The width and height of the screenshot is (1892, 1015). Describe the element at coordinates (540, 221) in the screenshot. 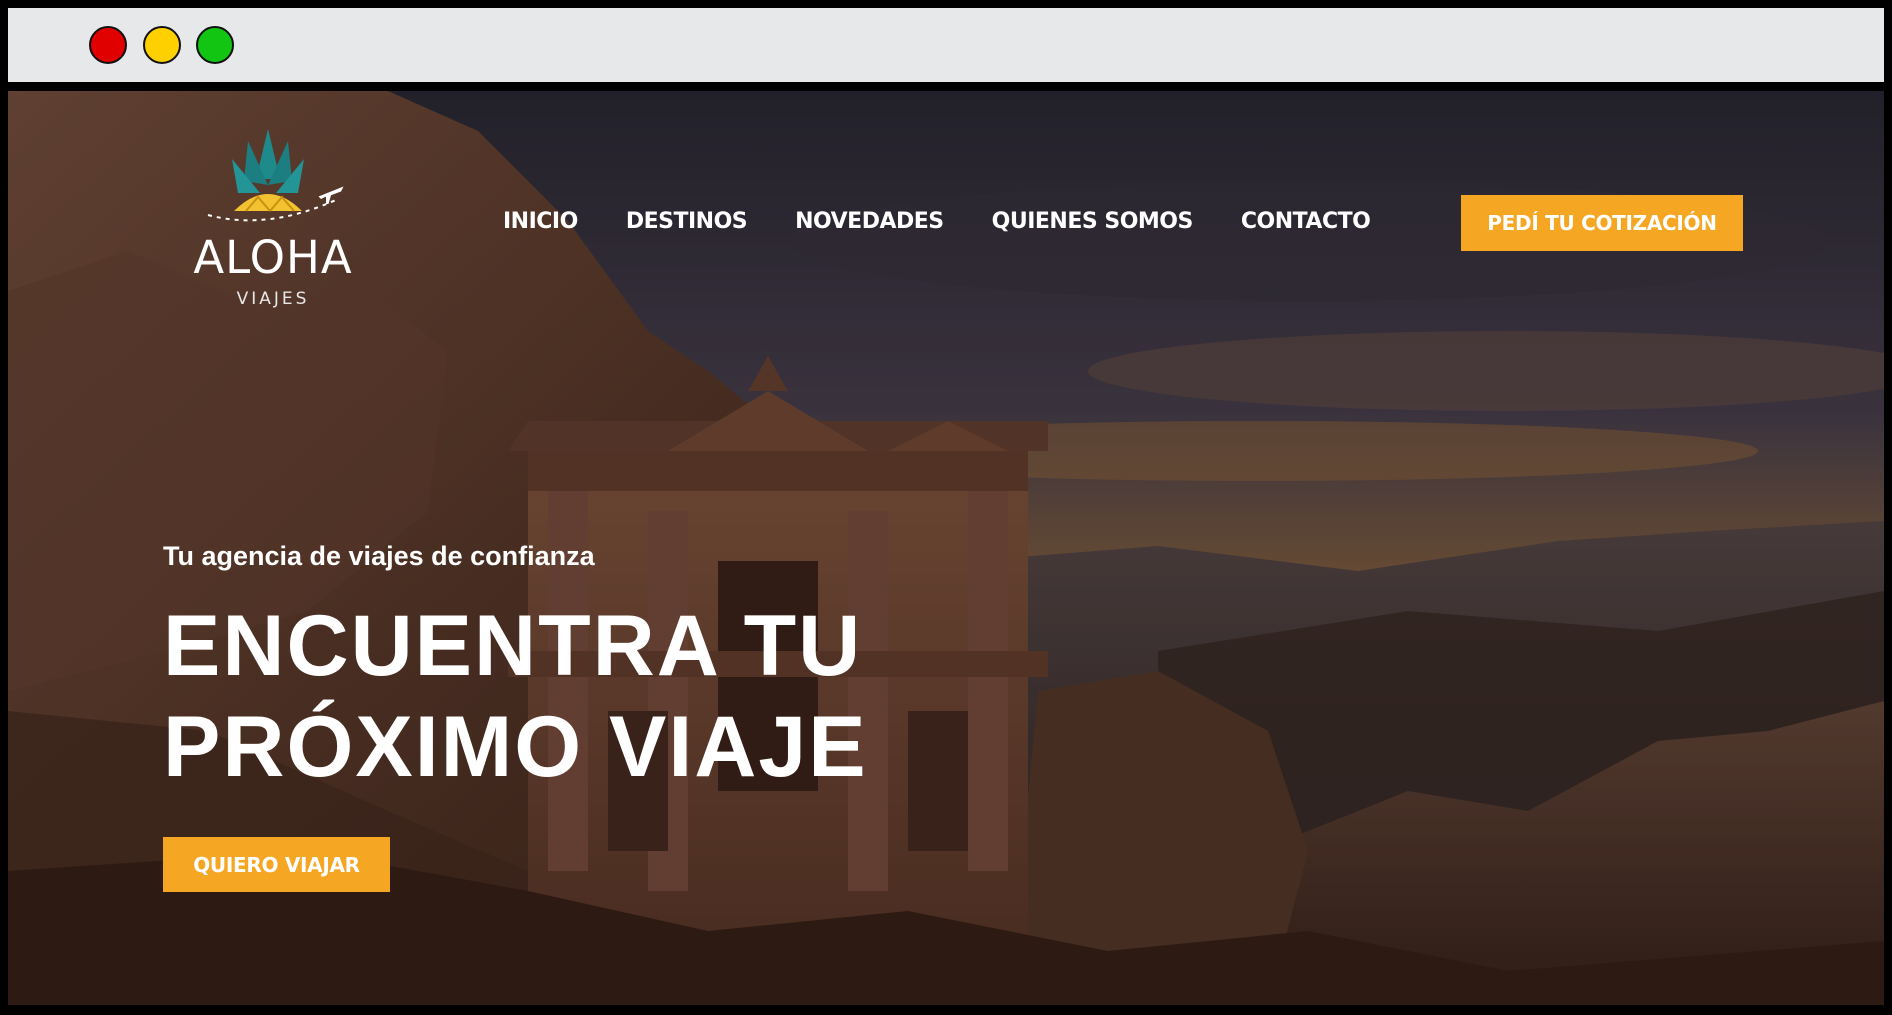

I see `nav-item-inicio: INICIO` at that location.